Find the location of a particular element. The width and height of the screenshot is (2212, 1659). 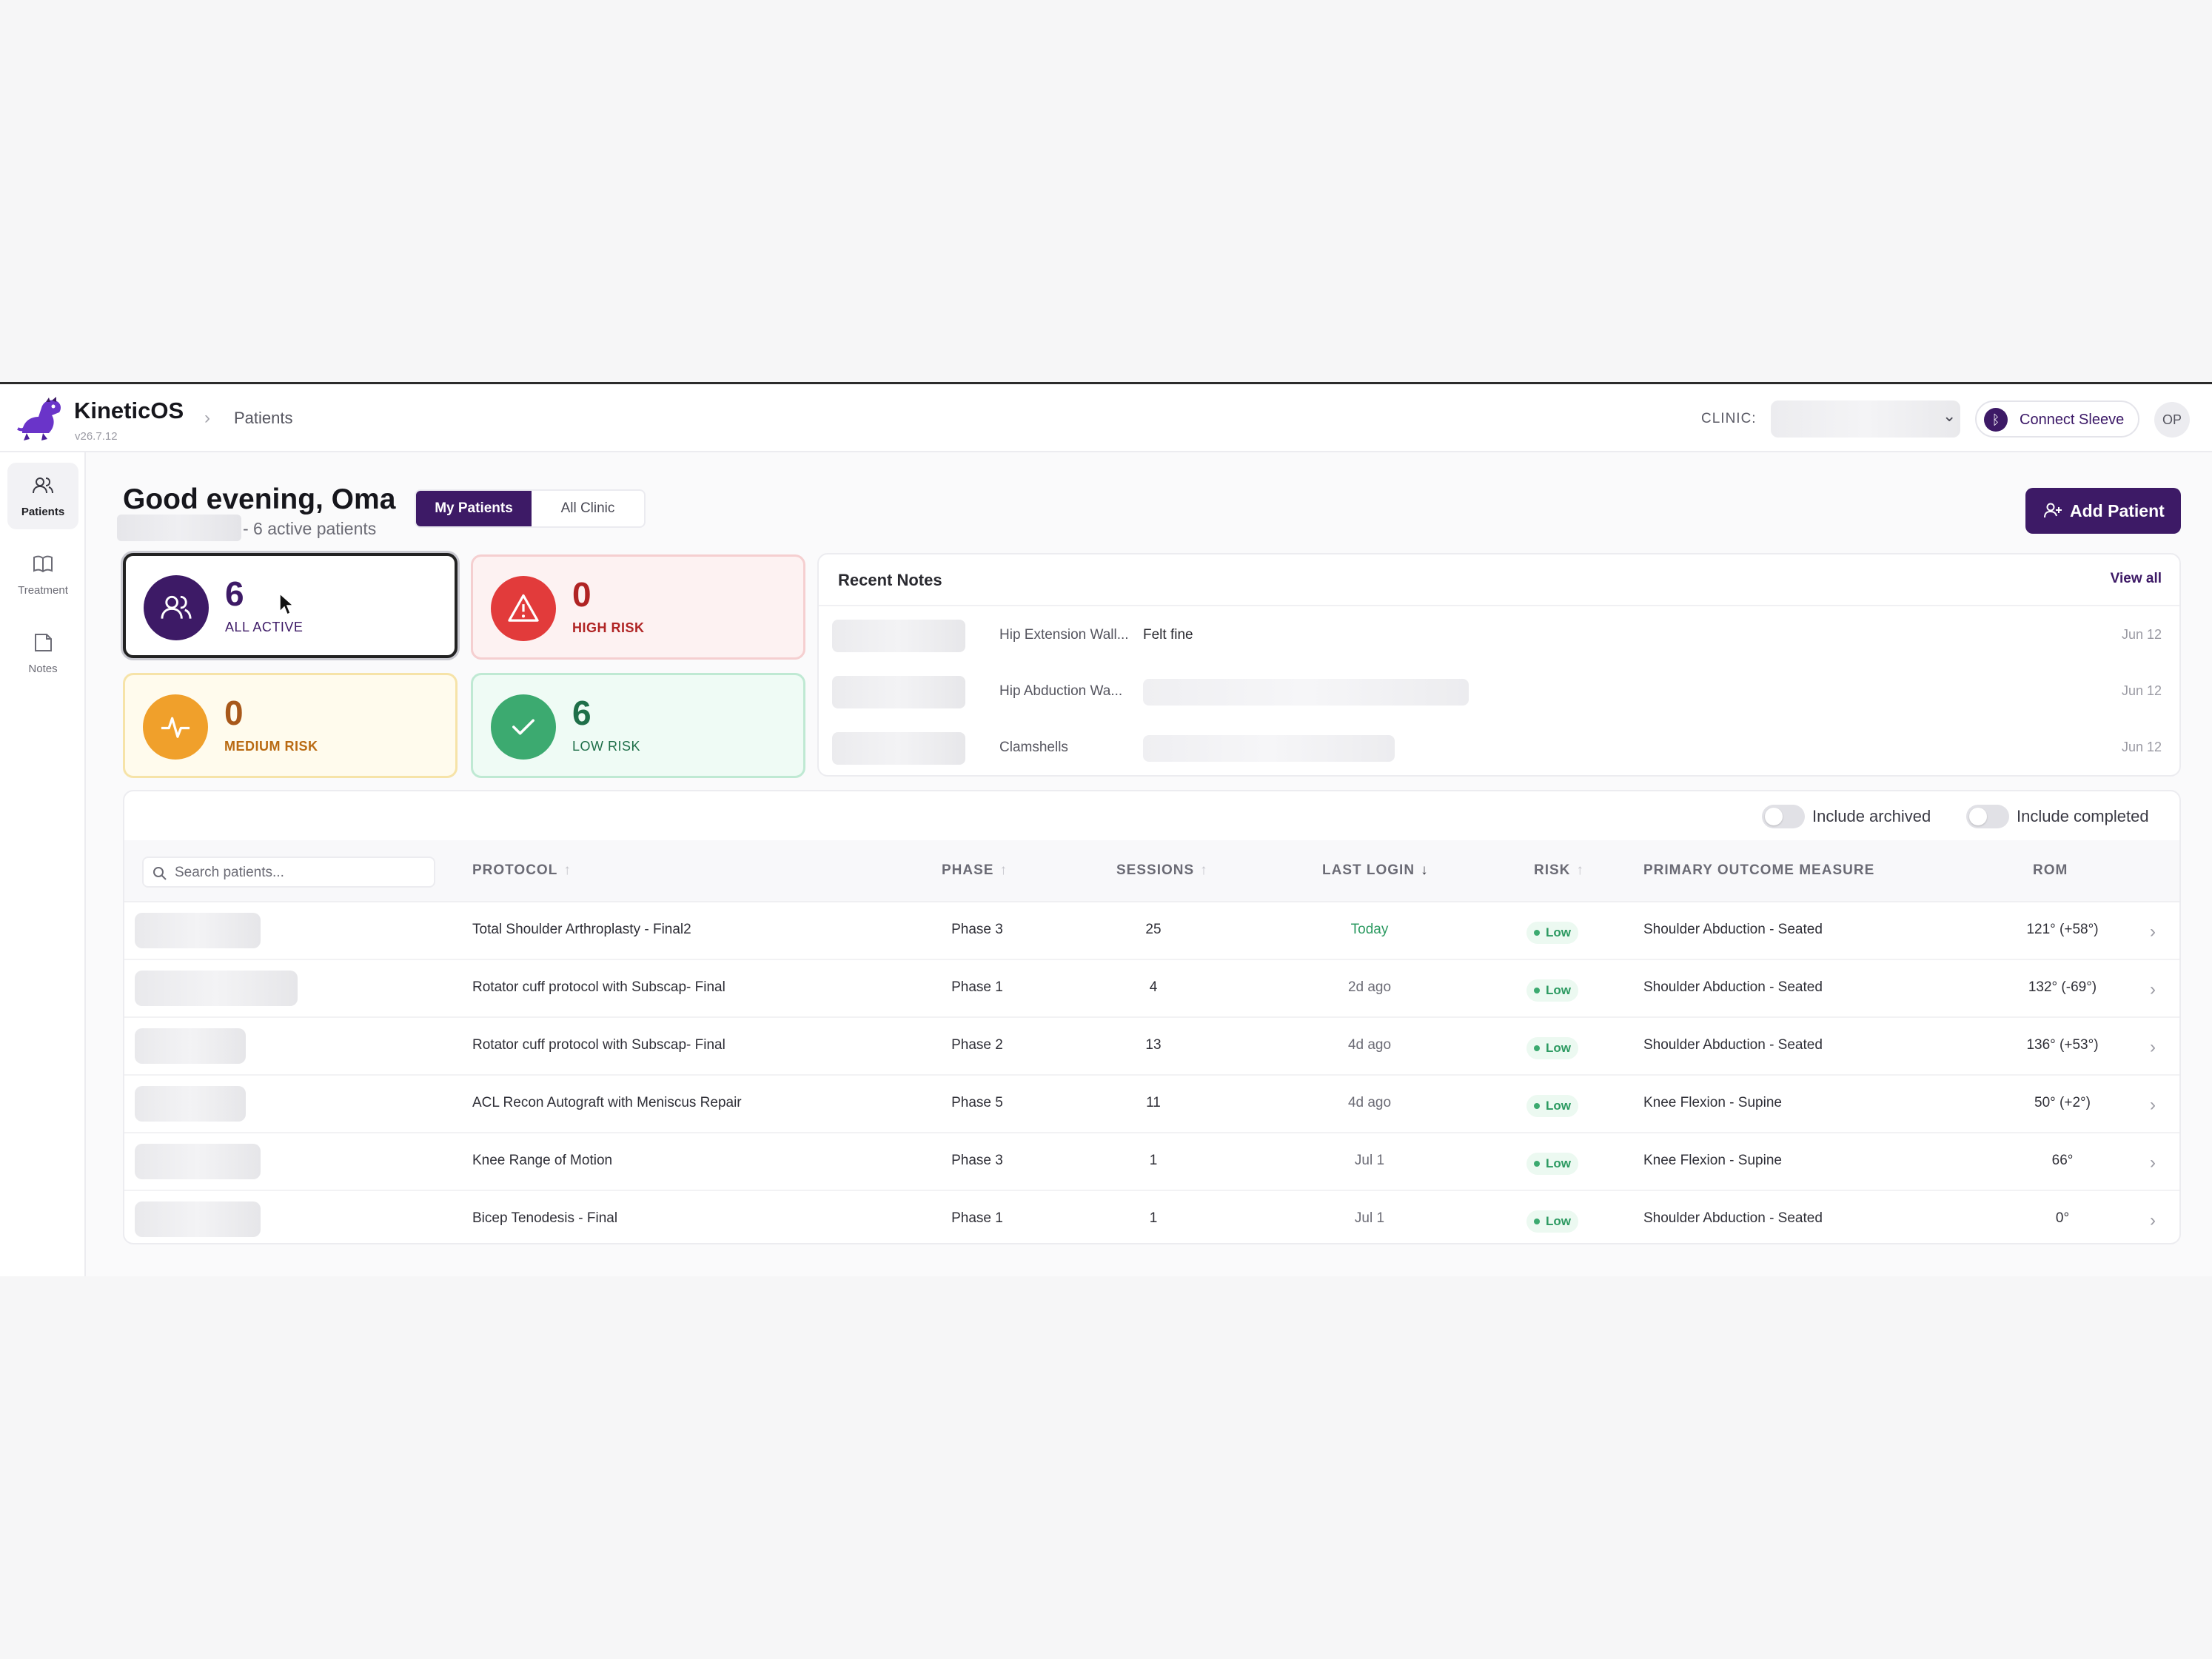

stat-value: 6 is located at coordinates (581, 713).